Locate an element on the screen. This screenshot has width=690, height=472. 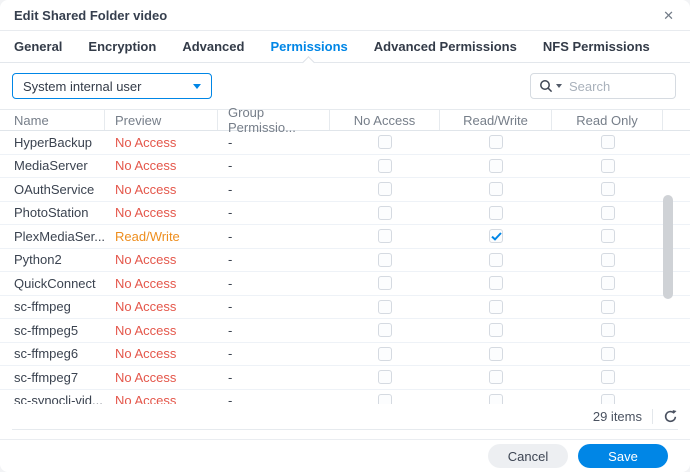
table-row: HyperBackup No Access - is located at coordinates (345, 143).